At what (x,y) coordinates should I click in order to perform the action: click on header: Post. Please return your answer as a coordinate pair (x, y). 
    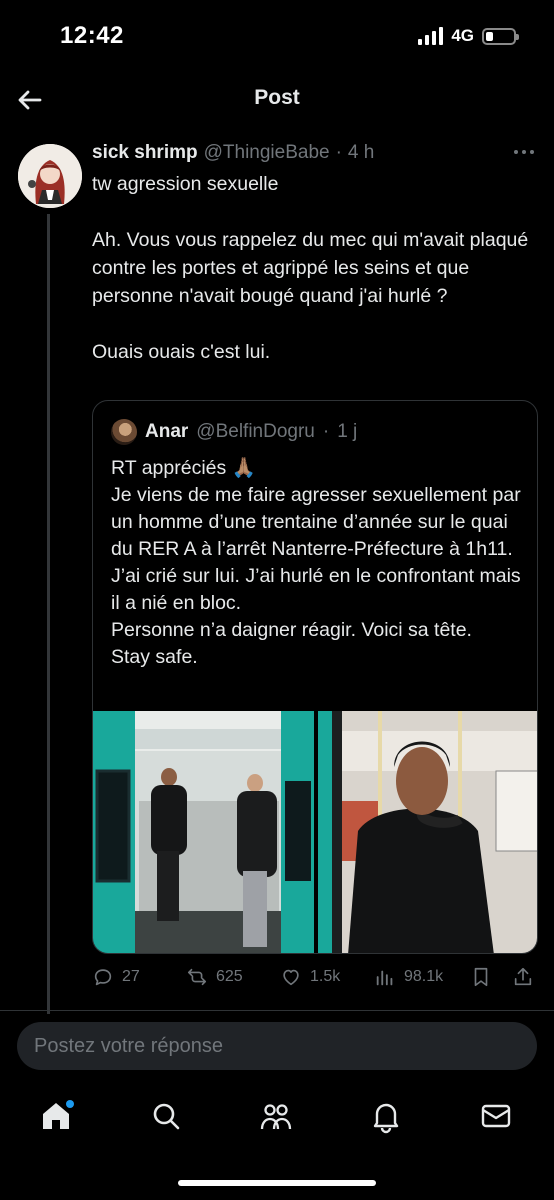
    Looking at the image, I should click on (277, 100).